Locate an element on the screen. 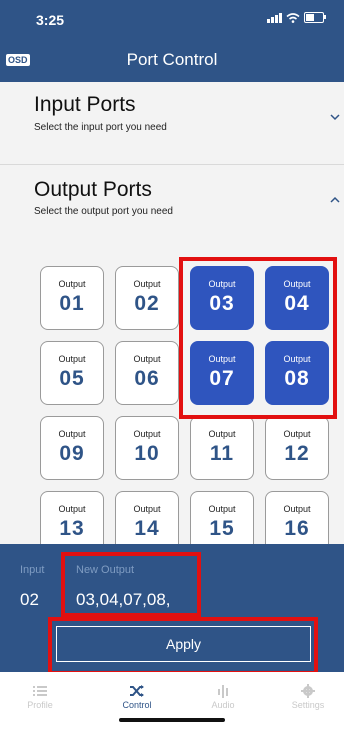 The width and height of the screenshot is (344, 737). output-tile-03: Output 03 is located at coordinates (222, 298).